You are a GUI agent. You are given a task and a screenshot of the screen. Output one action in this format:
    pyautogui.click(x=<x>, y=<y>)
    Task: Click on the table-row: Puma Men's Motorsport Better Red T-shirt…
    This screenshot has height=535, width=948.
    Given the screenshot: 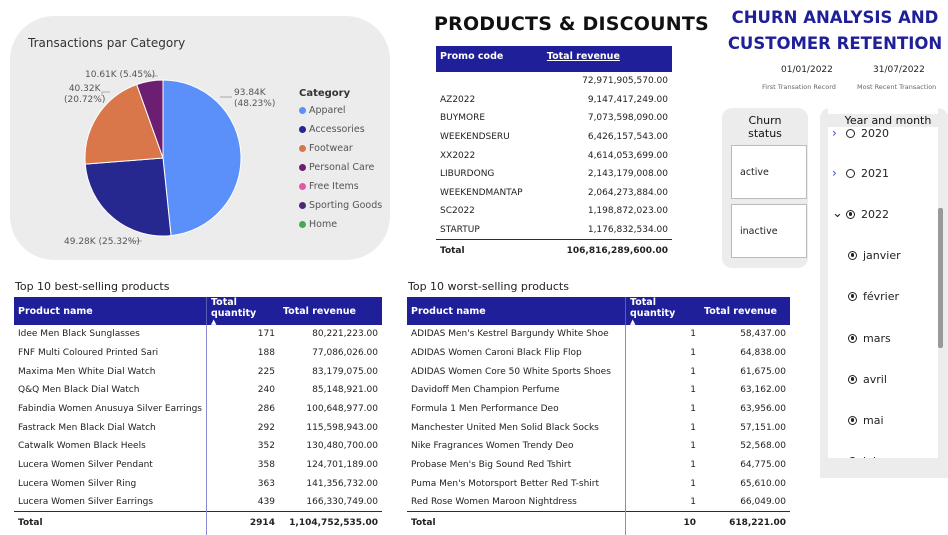 What is the action you would take?
    pyautogui.click(x=598, y=484)
    